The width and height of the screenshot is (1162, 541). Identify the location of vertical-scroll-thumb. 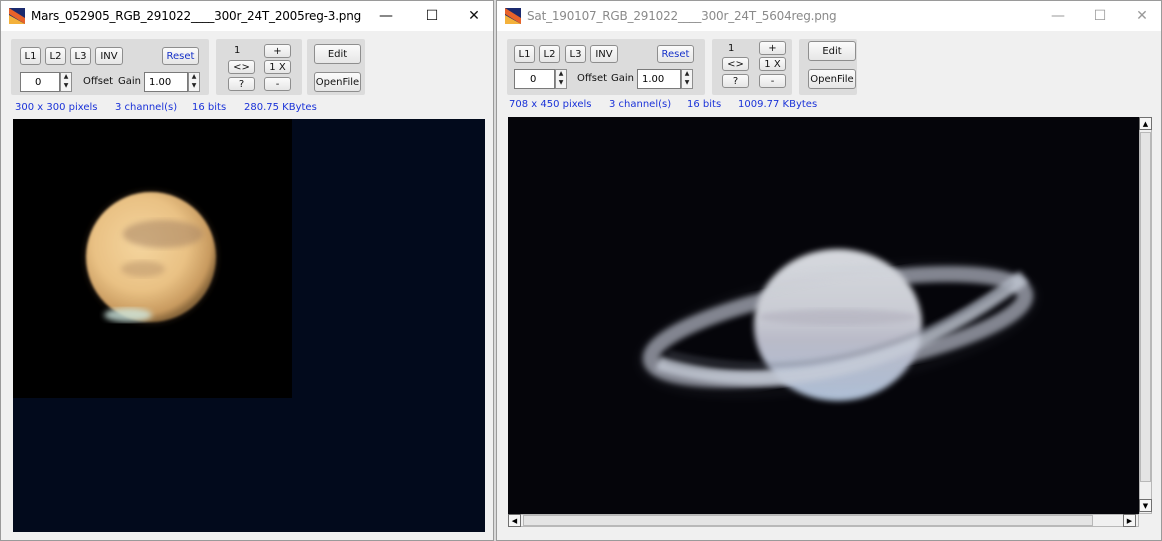
(1145, 307).